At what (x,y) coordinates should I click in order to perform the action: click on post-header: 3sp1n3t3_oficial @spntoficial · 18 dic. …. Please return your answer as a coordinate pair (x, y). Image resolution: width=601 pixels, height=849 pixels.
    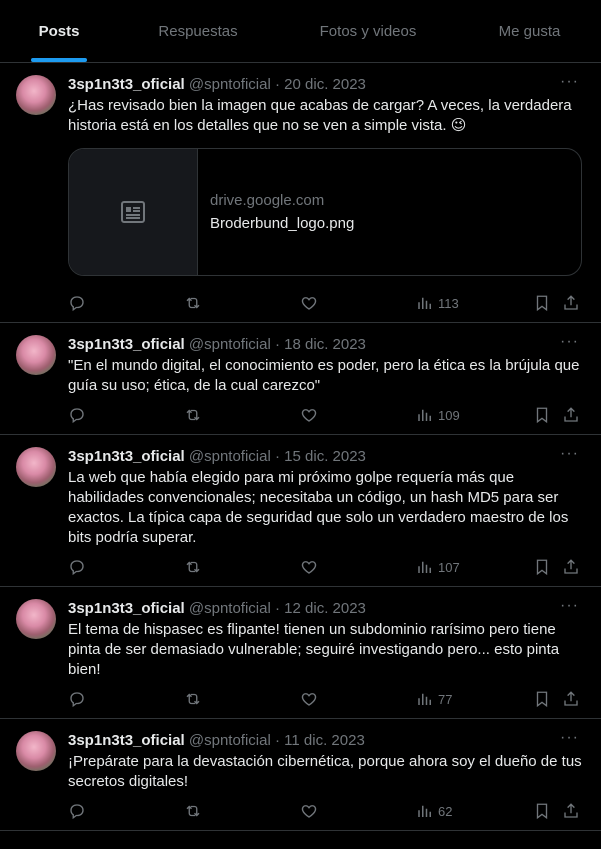
    Looking at the image, I should click on (326, 345).